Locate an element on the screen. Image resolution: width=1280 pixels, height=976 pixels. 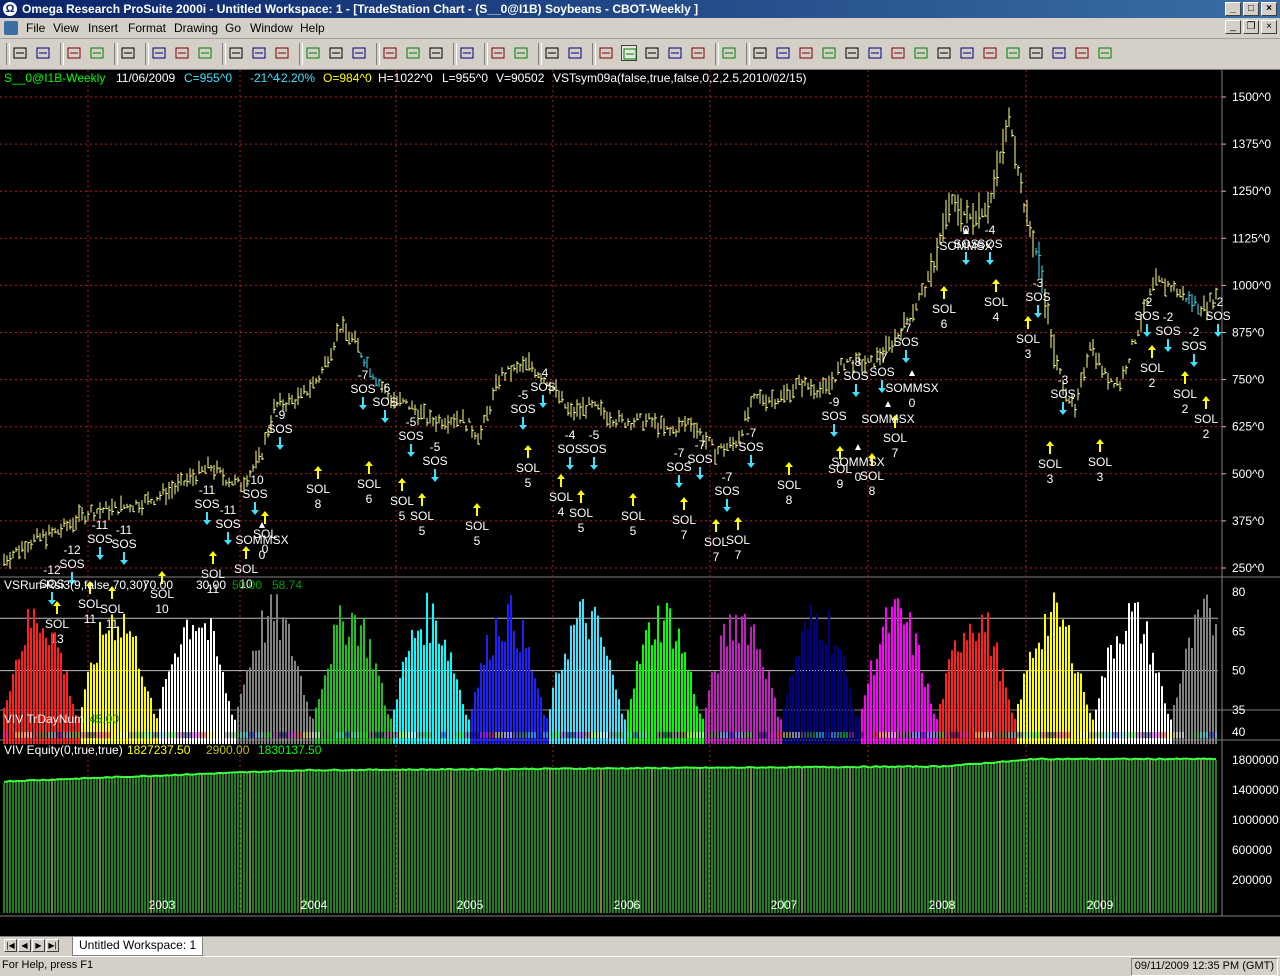
expand-icon is located at coordinates (521, 53).